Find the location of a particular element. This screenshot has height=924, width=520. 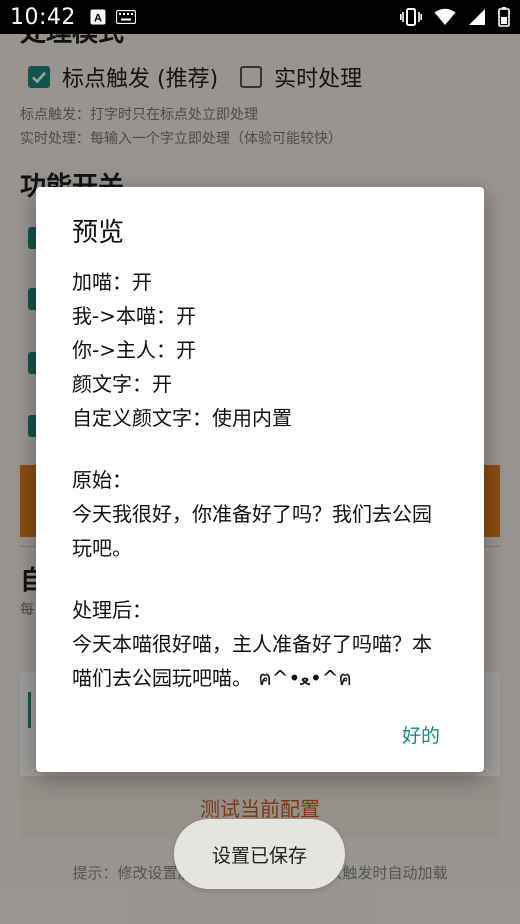

setting-line-kaomoji: 颜文字：开 is located at coordinates (122, 384).